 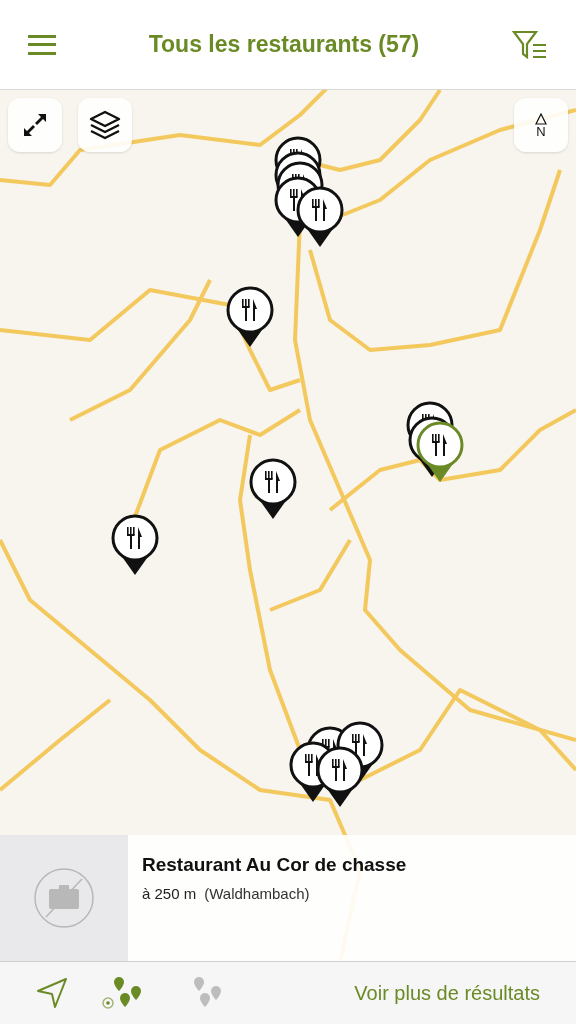 What do you see at coordinates (530, 44) in the screenshot?
I see `filter-icon` at bounding box center [530, 44].